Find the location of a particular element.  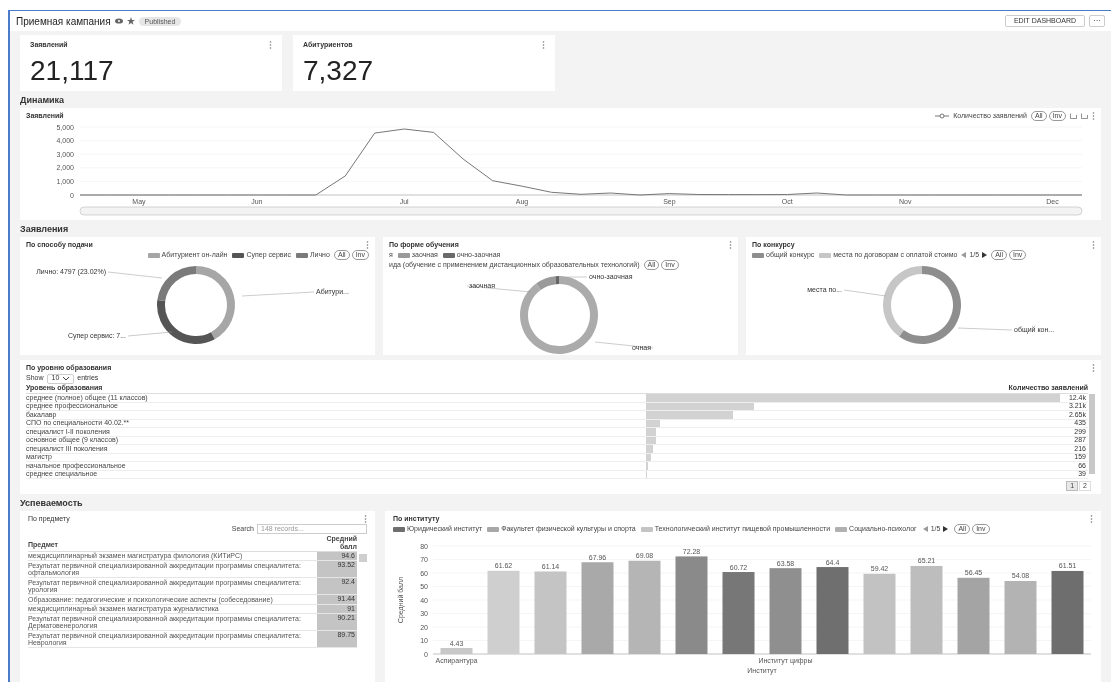

section-heading: Динамика is located at coordinates (43, 100).